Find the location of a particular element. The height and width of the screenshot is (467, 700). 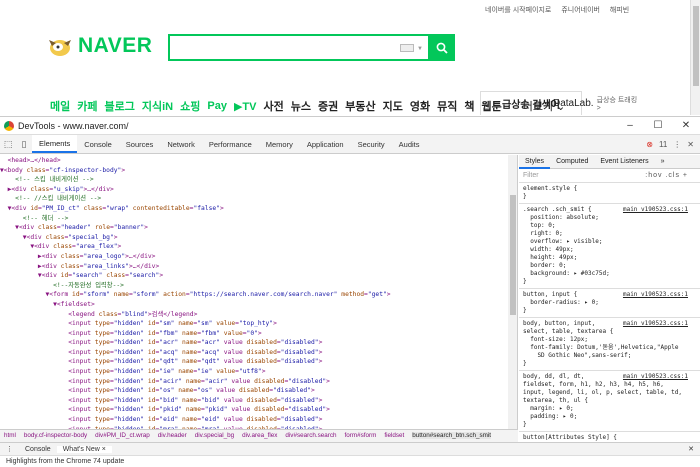

device-toolbar-icon: ▯ is located at coordinates (24, 144).